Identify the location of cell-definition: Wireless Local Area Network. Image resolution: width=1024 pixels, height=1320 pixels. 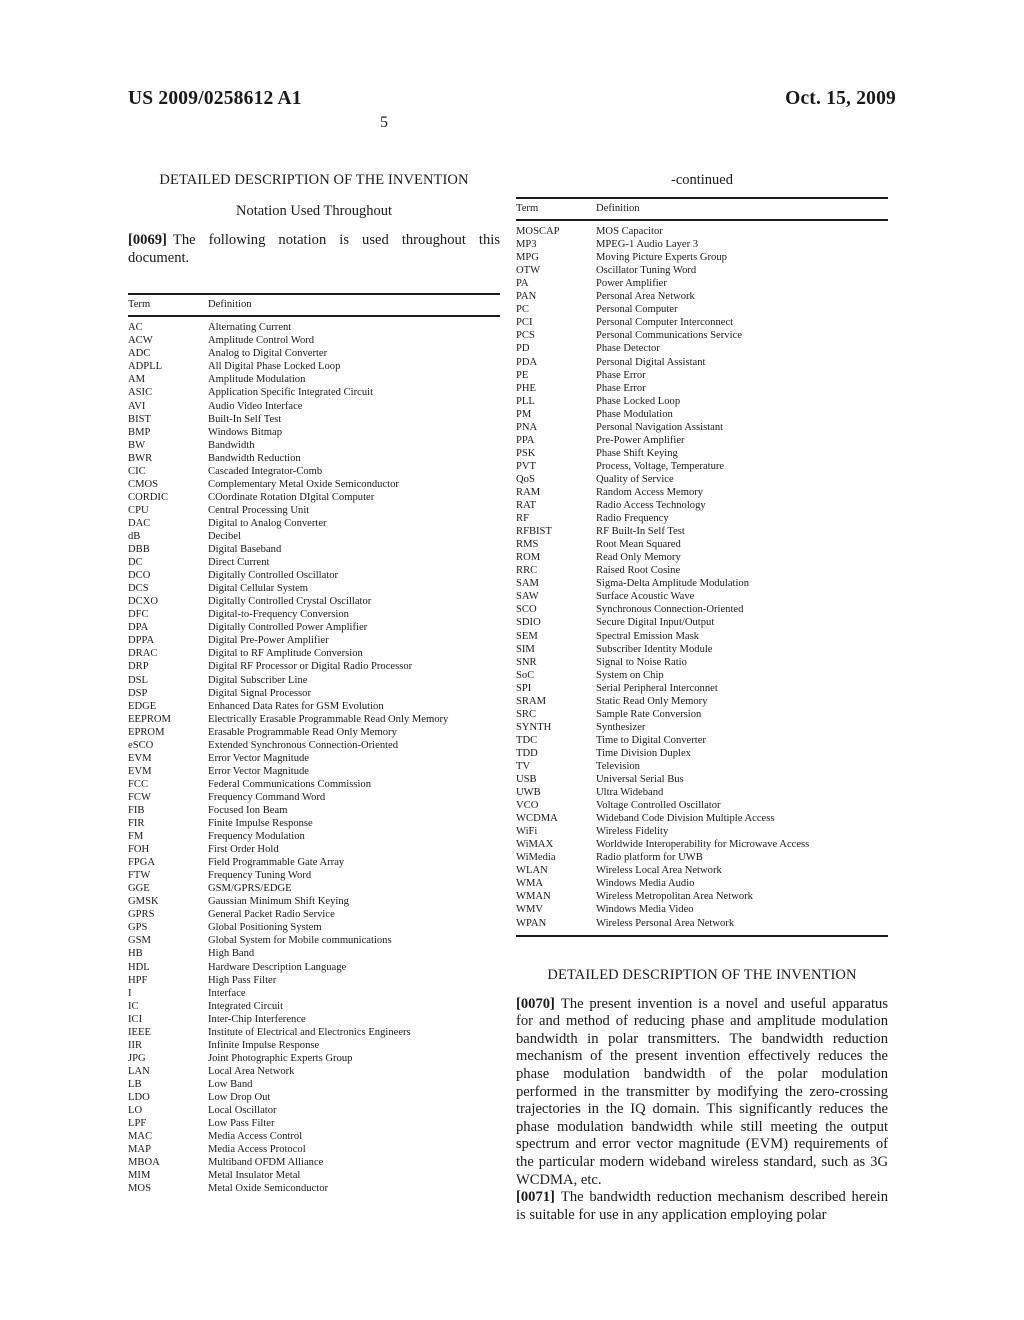
(659, 871).